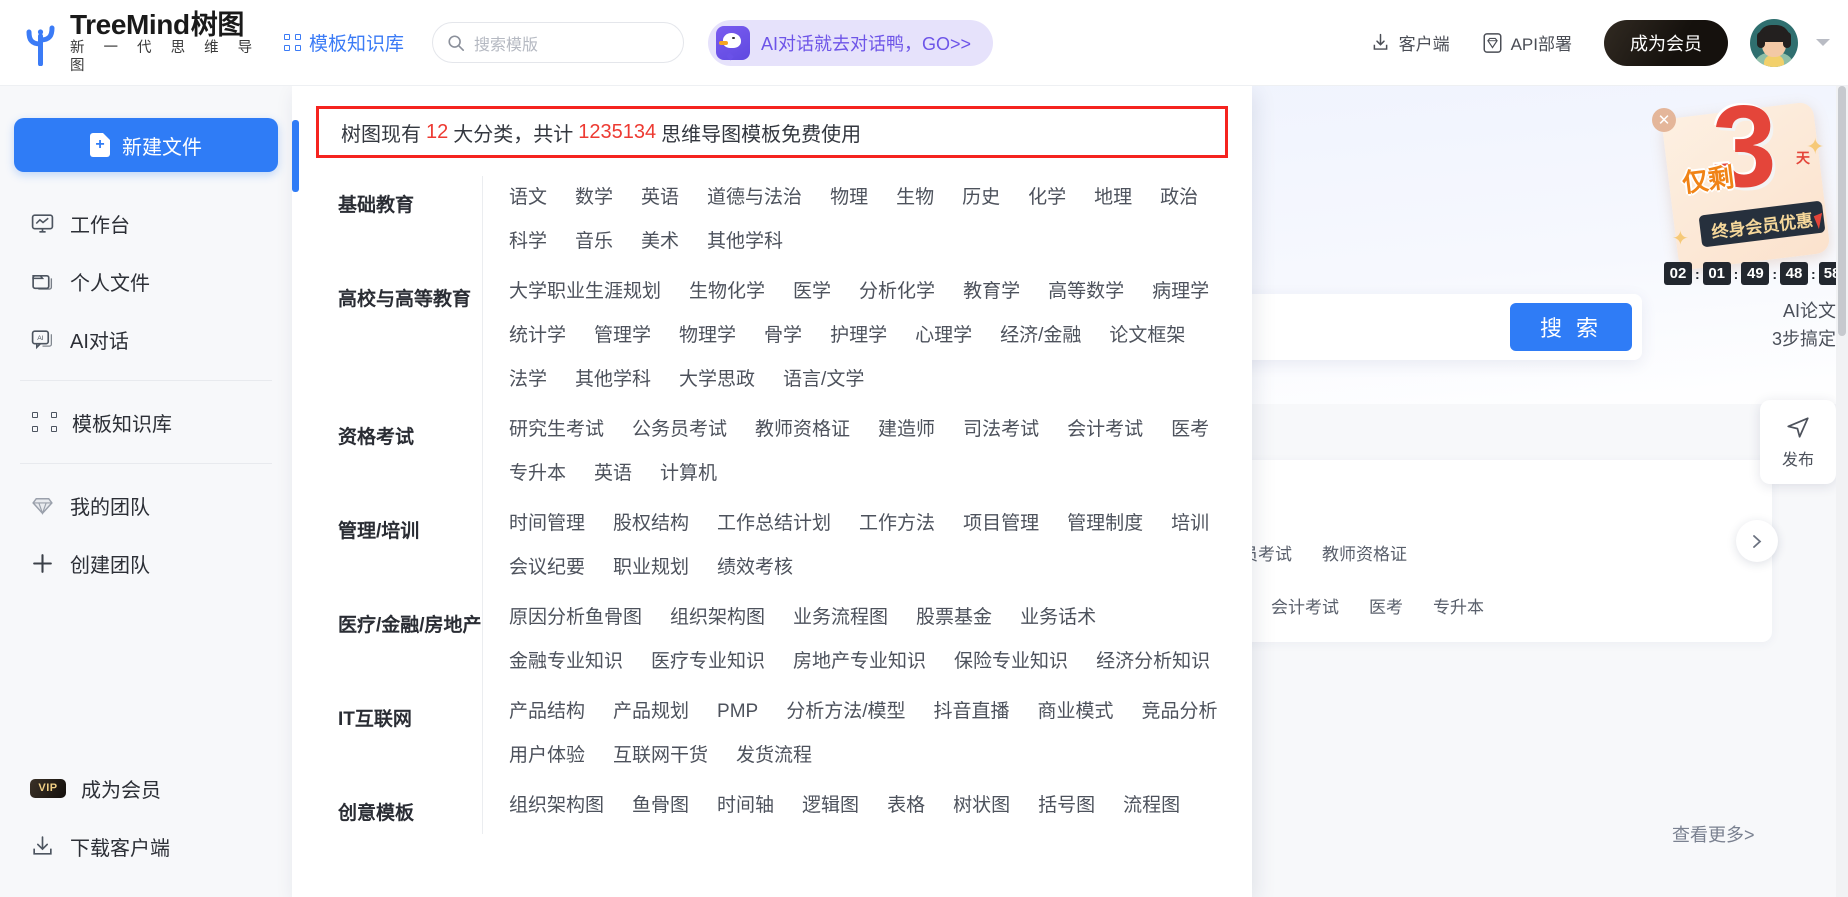 This screenshot has width=1848, height=897. Describe the element at coordinates (823, 380) in the screenshot. I see `dropdown-item: 语言/文学` at that location.